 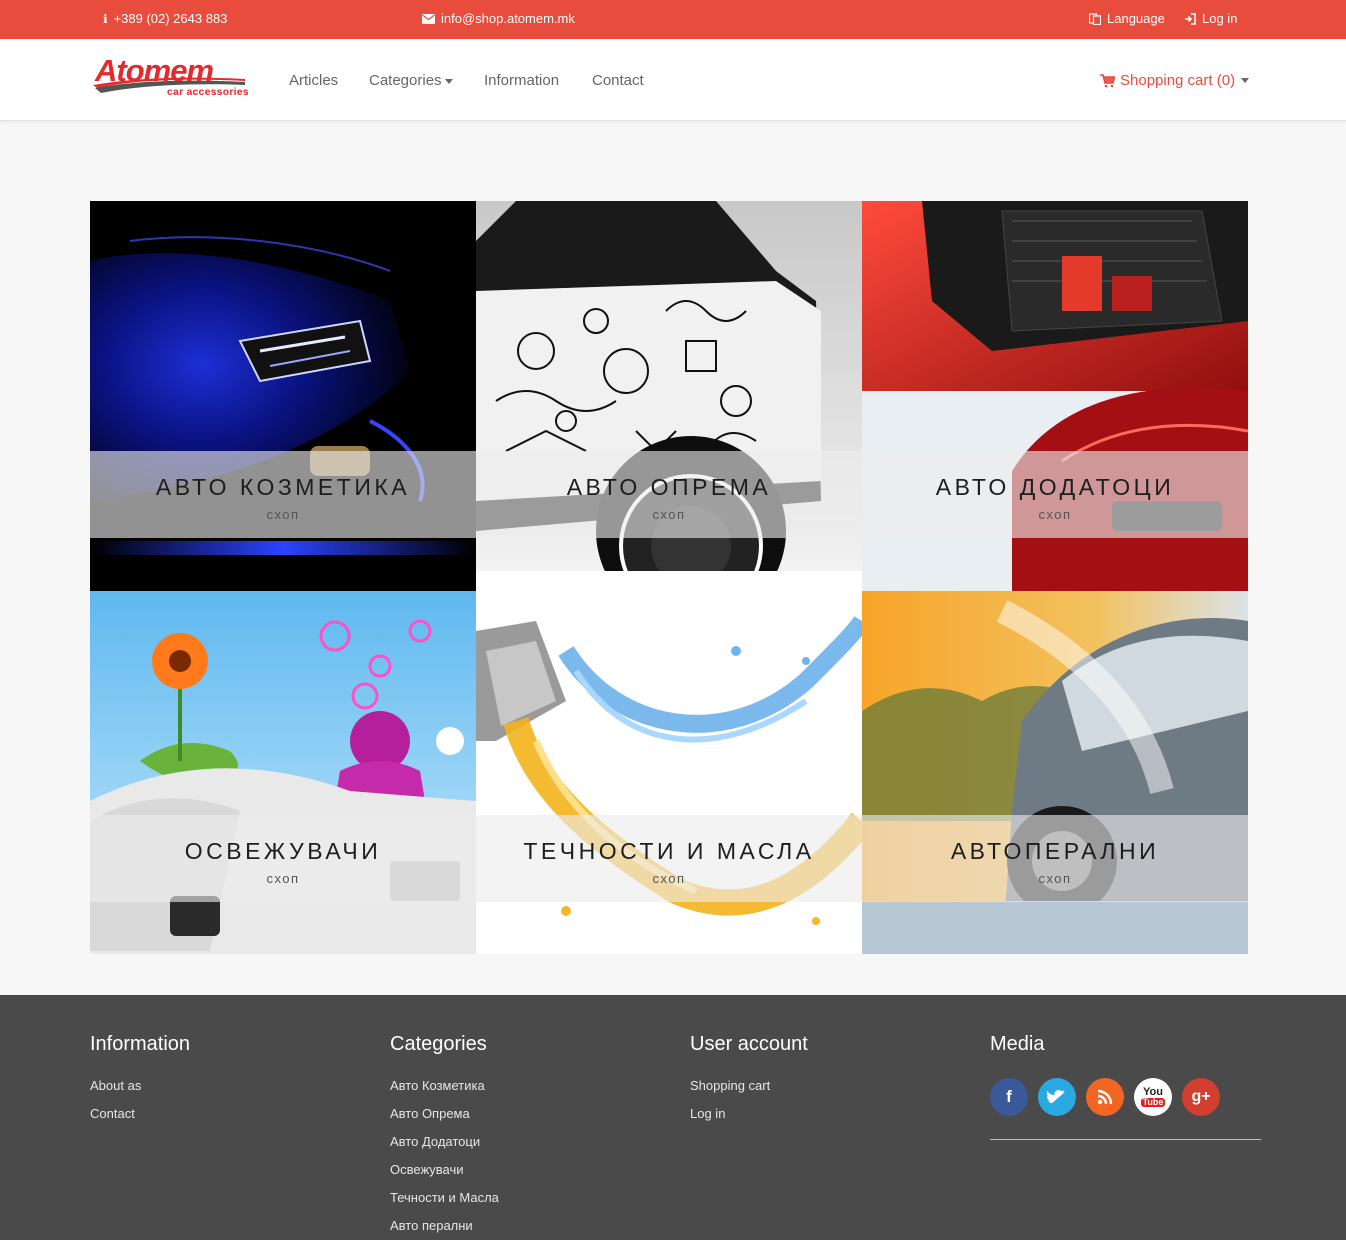 What do you see at coordinates (140, 1113) in the screenshot?
I see `footer-link-contact: Contact` at bounding box center [140, 1113].